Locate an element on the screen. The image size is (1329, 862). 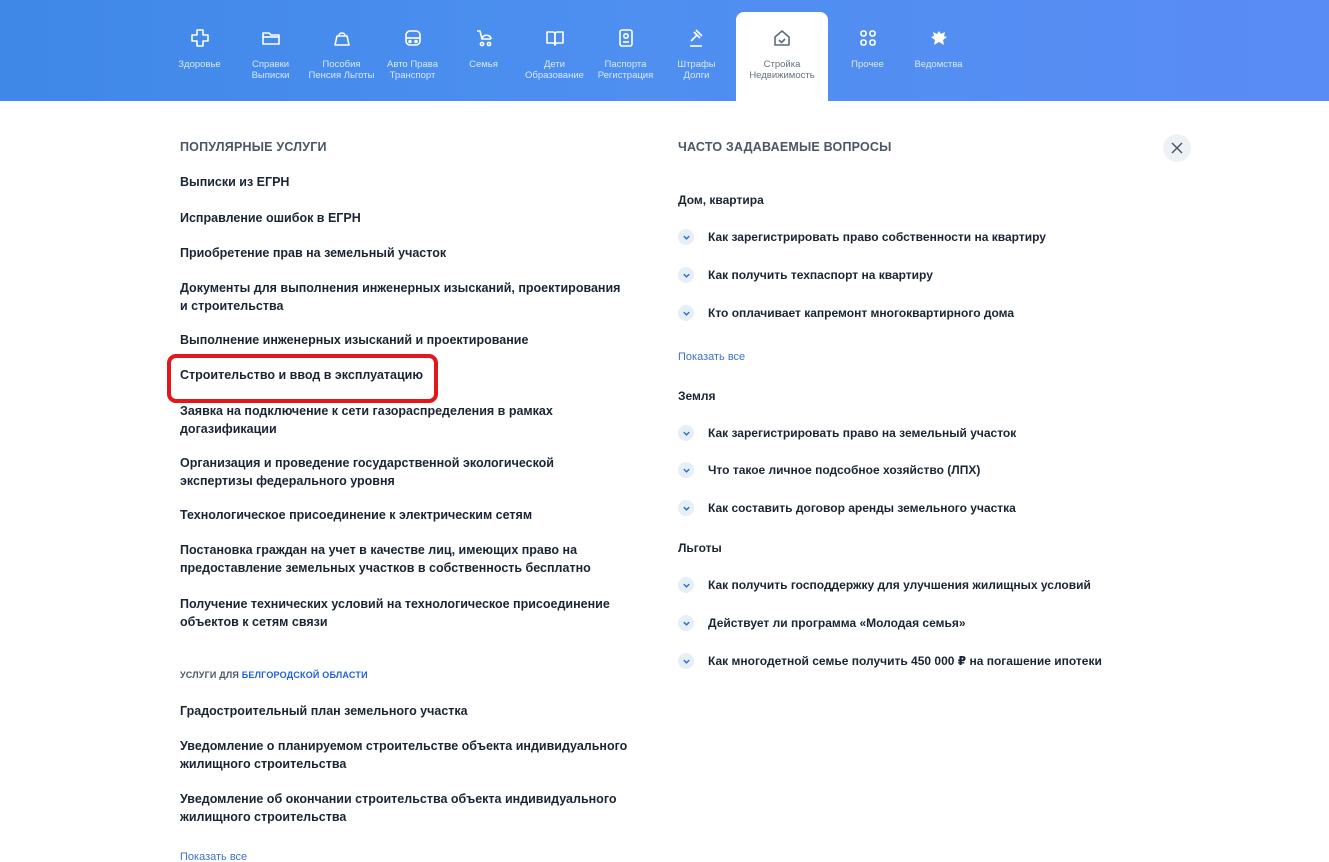
faq-group-title: Дом, квартира is located at coordinates (721, 200).